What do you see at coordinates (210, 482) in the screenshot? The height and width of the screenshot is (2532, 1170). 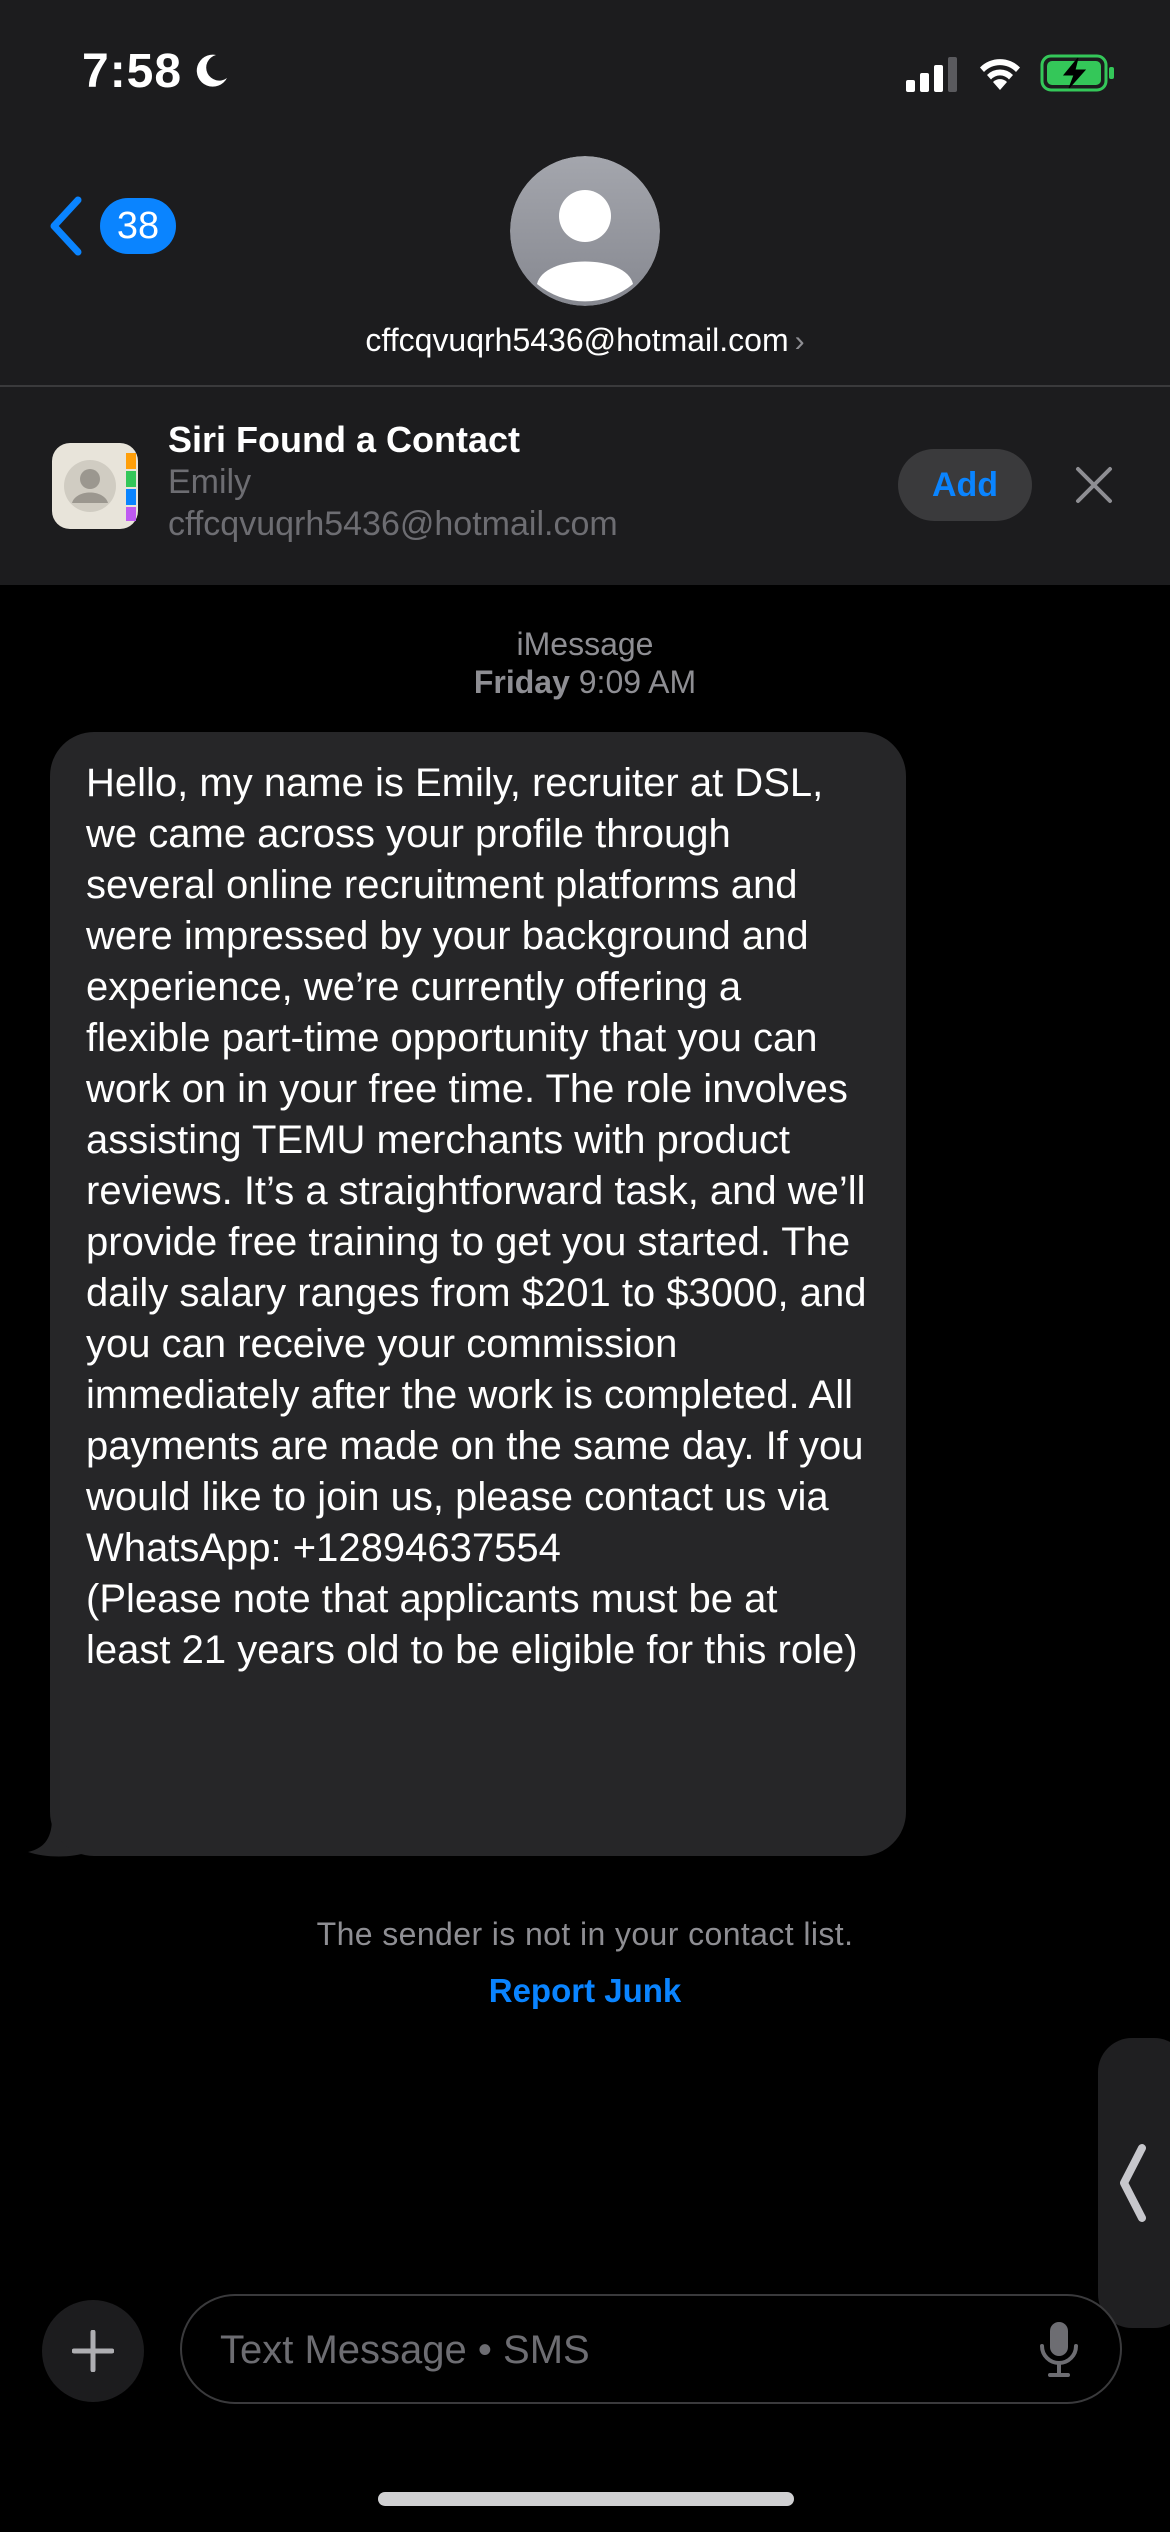 I see `suggested-contact-name: Emily` at bounding box center [210, 482].